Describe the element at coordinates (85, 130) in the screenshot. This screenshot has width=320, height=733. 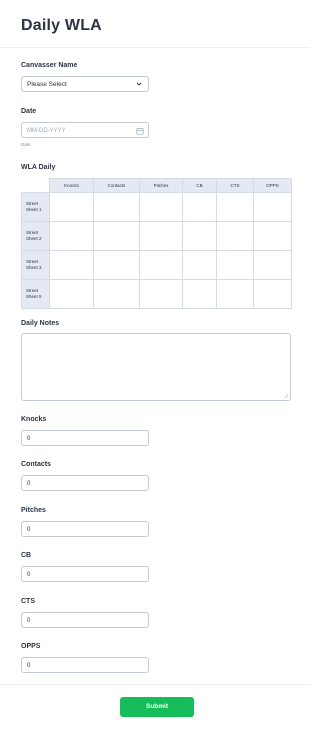
I see `date-input: MM-DD-YYYY` at that location.